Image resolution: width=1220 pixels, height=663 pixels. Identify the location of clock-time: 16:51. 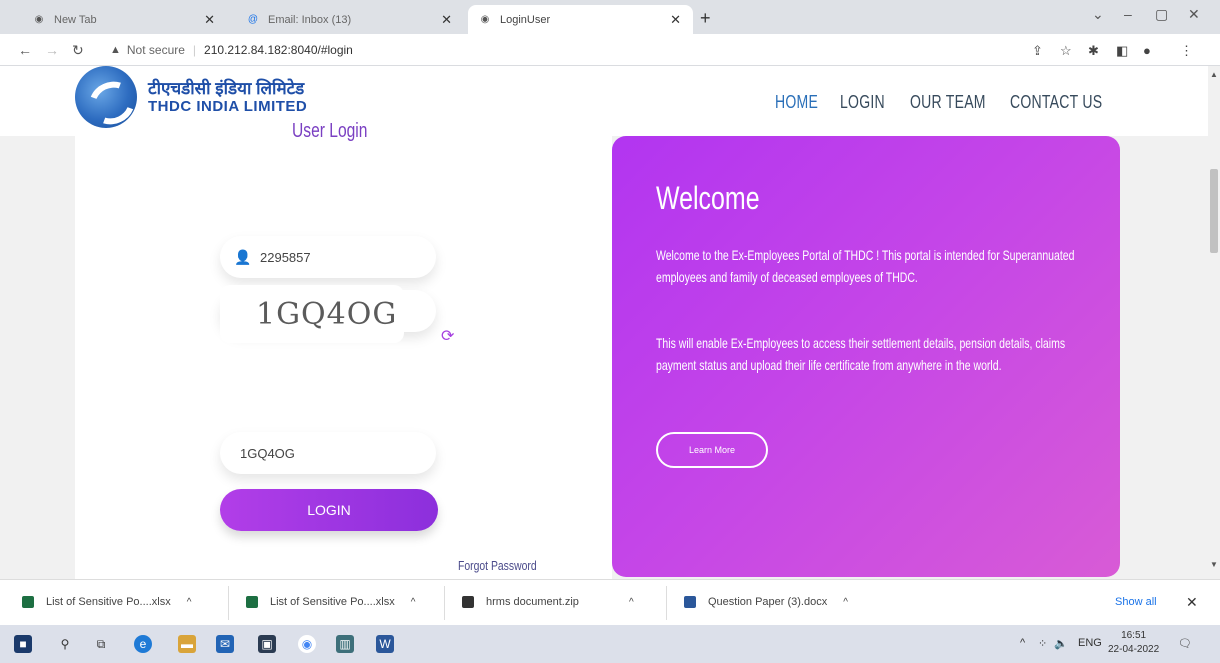
(1134, 635).